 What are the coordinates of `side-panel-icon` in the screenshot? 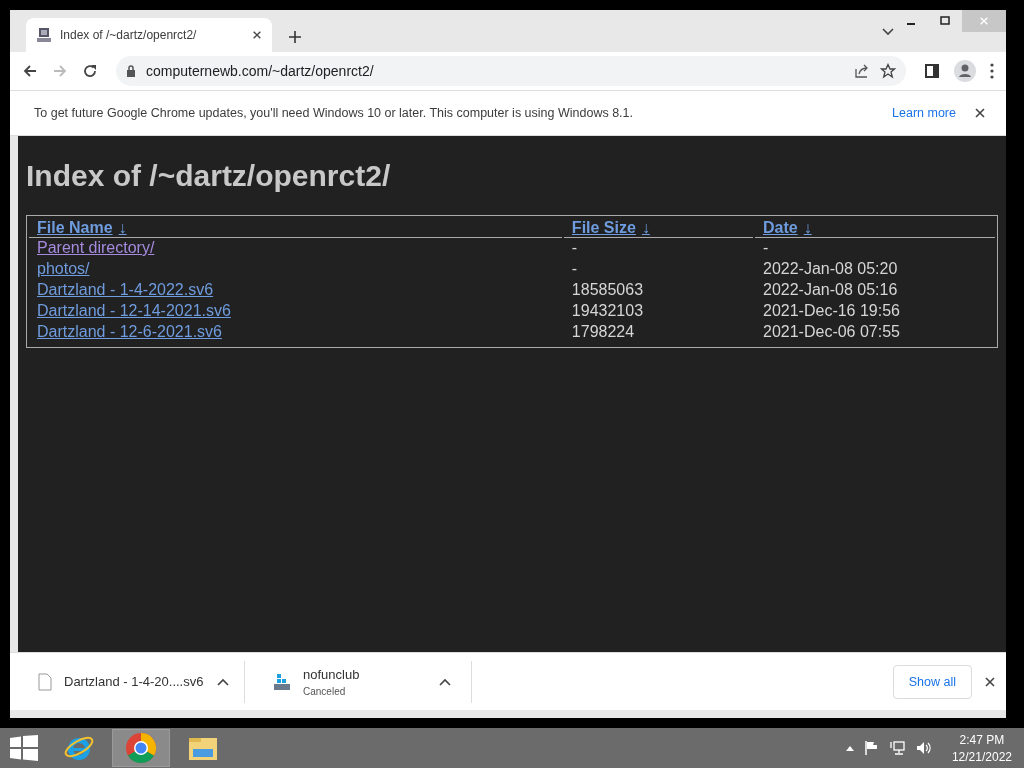 It's located at (932, 71).